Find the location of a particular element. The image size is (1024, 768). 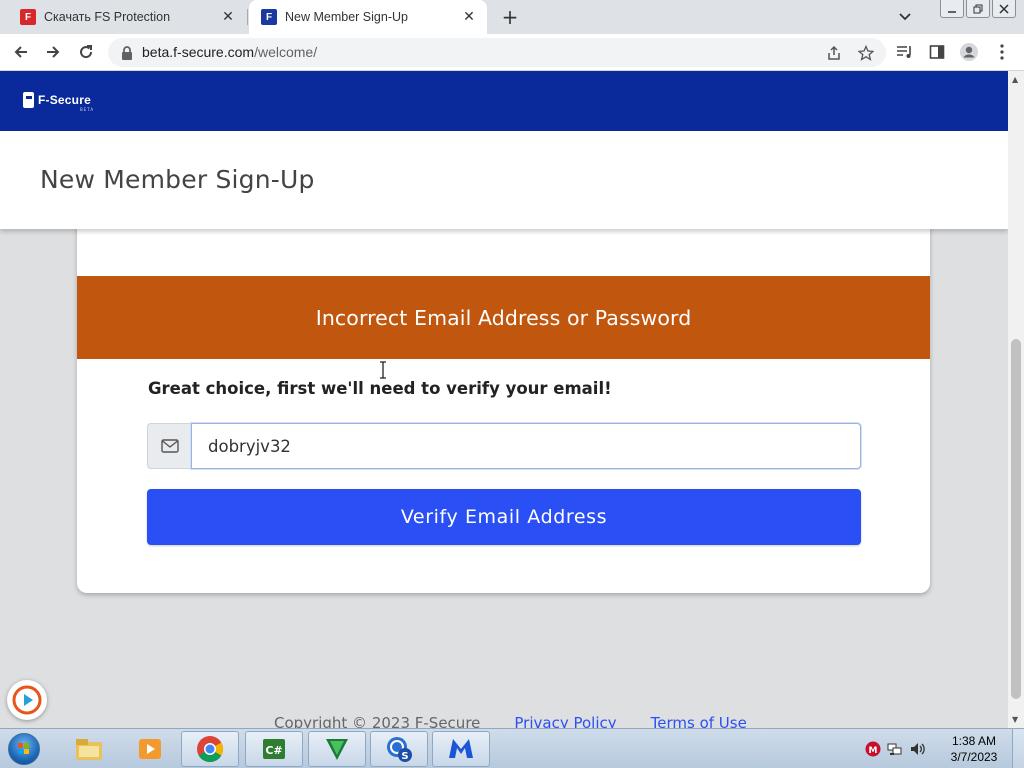

browser-toolbar: beta.f-secure.com/welcome/ is located at coordinates (512, 52).